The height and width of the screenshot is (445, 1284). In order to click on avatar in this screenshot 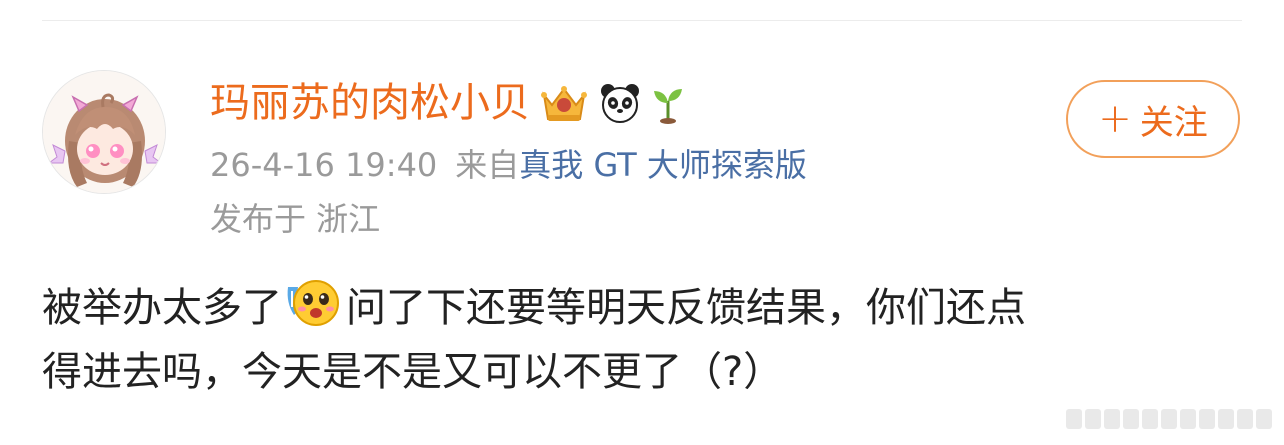, I will do `click(104, 132)`.